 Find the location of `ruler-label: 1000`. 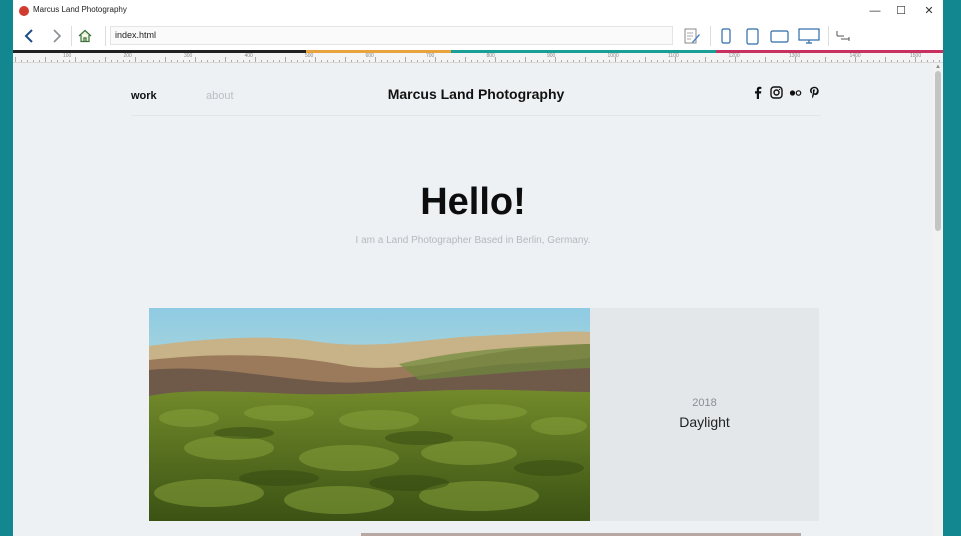

ruler-label: 1000 is located at coordinates (613, 56).